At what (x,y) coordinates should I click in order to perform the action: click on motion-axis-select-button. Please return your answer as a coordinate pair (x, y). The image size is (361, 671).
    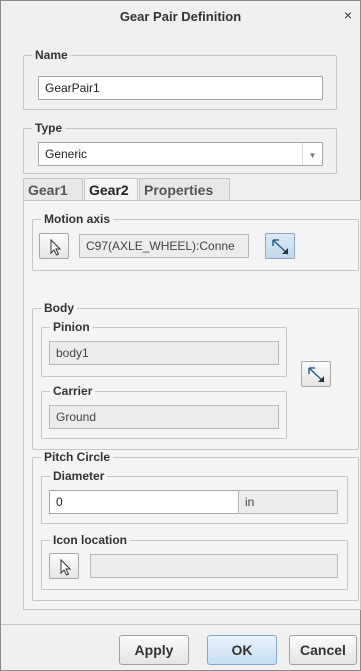
    Looking at the image, I should click on (54, 246).